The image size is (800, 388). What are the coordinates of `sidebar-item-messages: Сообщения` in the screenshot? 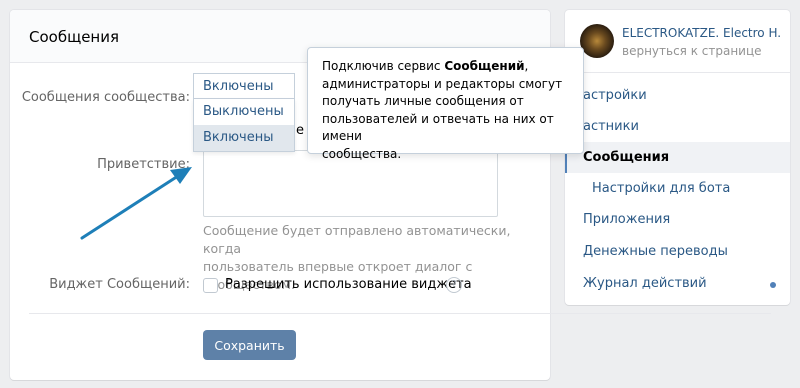 It's located at (677, 157).